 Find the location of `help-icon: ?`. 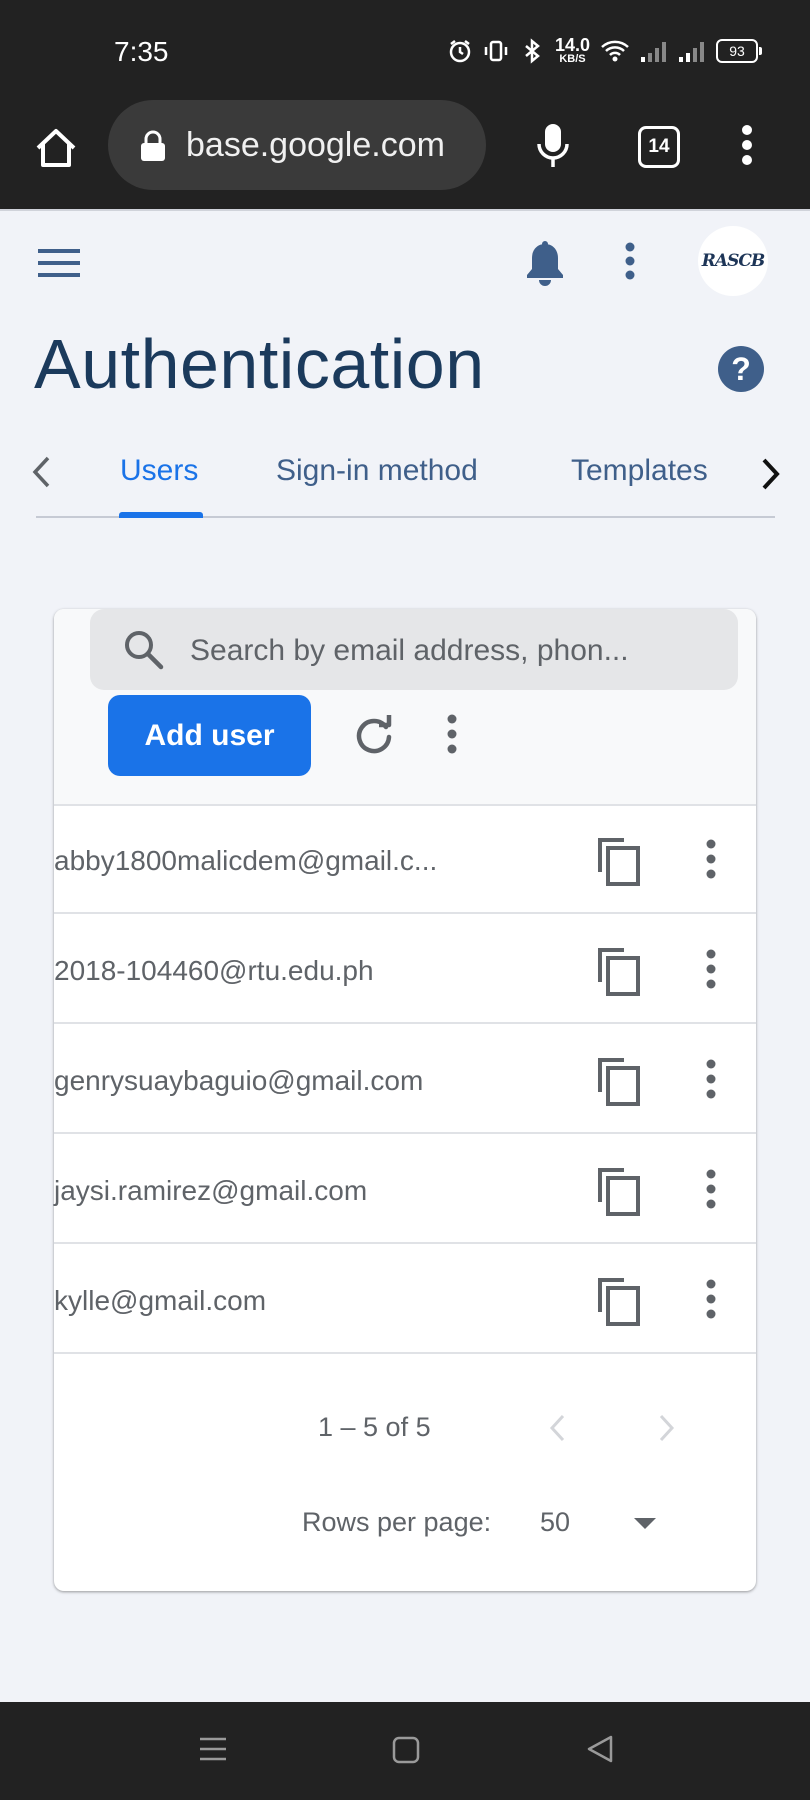

help-icon: ? is located at coordinates (741, 369).